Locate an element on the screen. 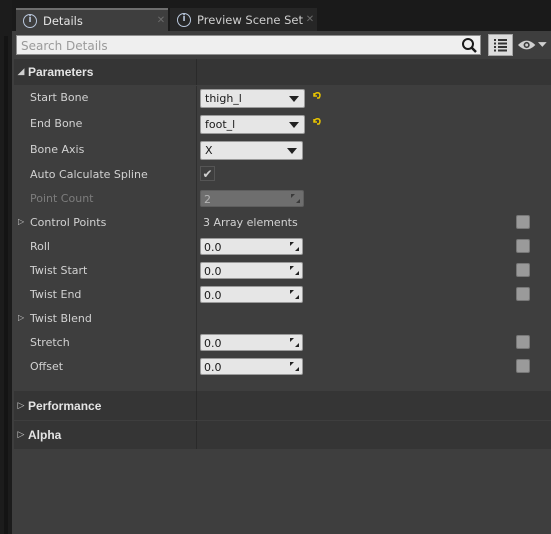 This screenshot has height=534, width=551. tab-details: i Details ✕ is located at coordinates (92, 19).